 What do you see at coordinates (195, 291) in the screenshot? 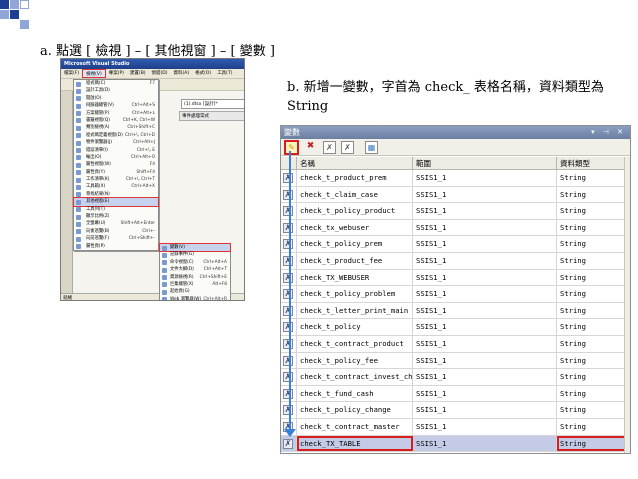
I see `submenu-item: 起始頁(G)` at bounding box center [195, 291].